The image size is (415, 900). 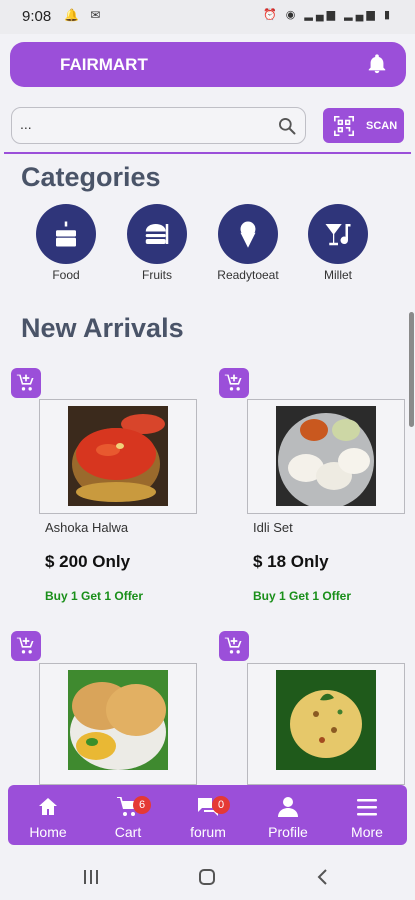 What do you see at coordinates (118, 720) in the screenshot?
I see `product-image-poori` at bounding box center [118, 720].